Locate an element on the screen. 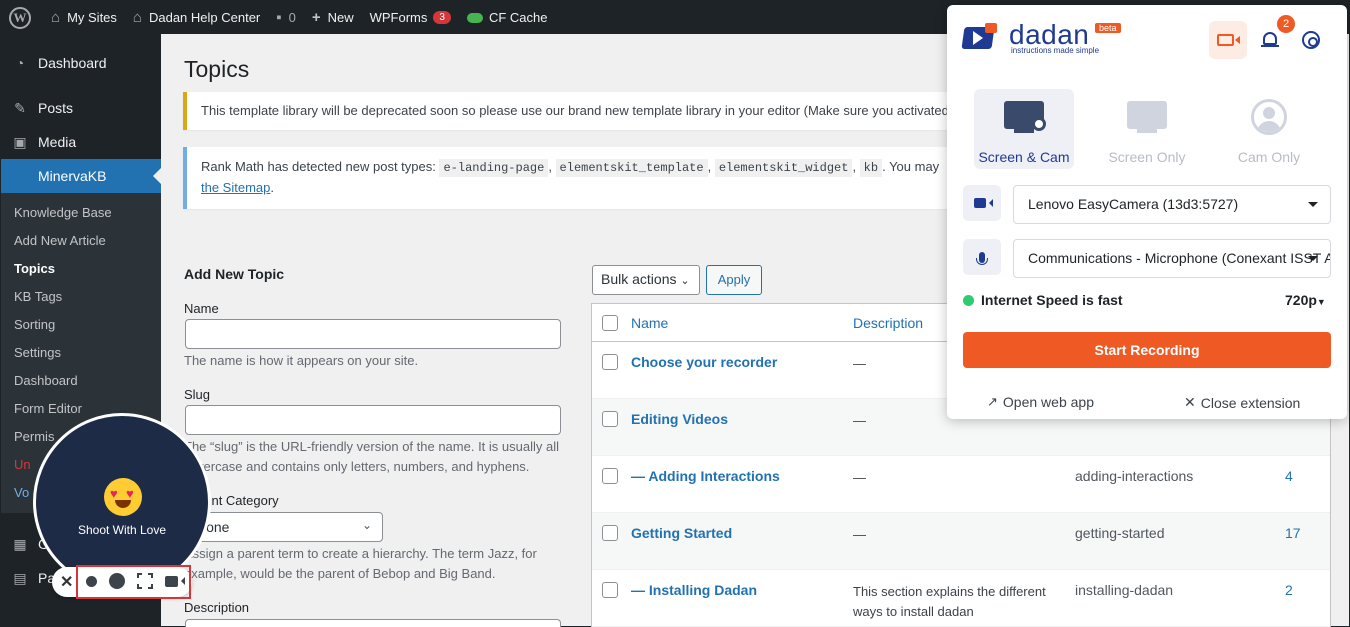 The image size is (1350, 627). close-icon: ✕ is located at coordinates (1190, 402).